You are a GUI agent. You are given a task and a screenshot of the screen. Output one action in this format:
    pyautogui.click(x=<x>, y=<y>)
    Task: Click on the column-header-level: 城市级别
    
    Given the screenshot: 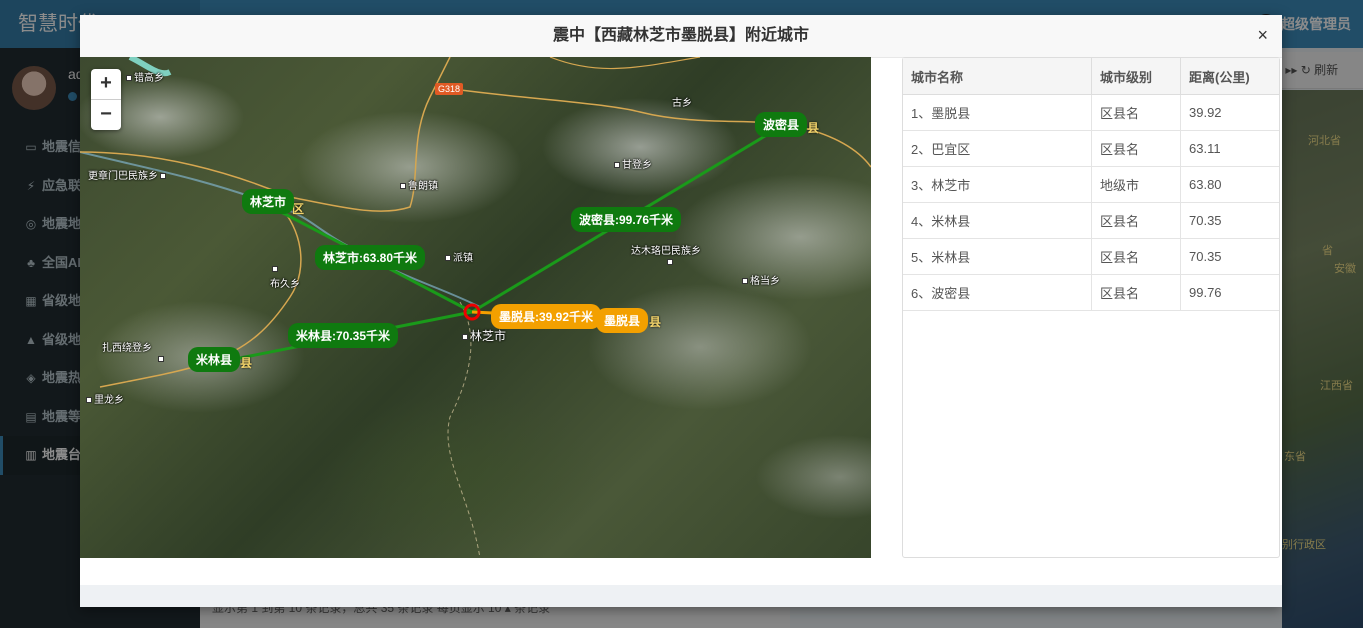 What is the action you would take?
    pyautogui.click(x=1136, y=76)
    